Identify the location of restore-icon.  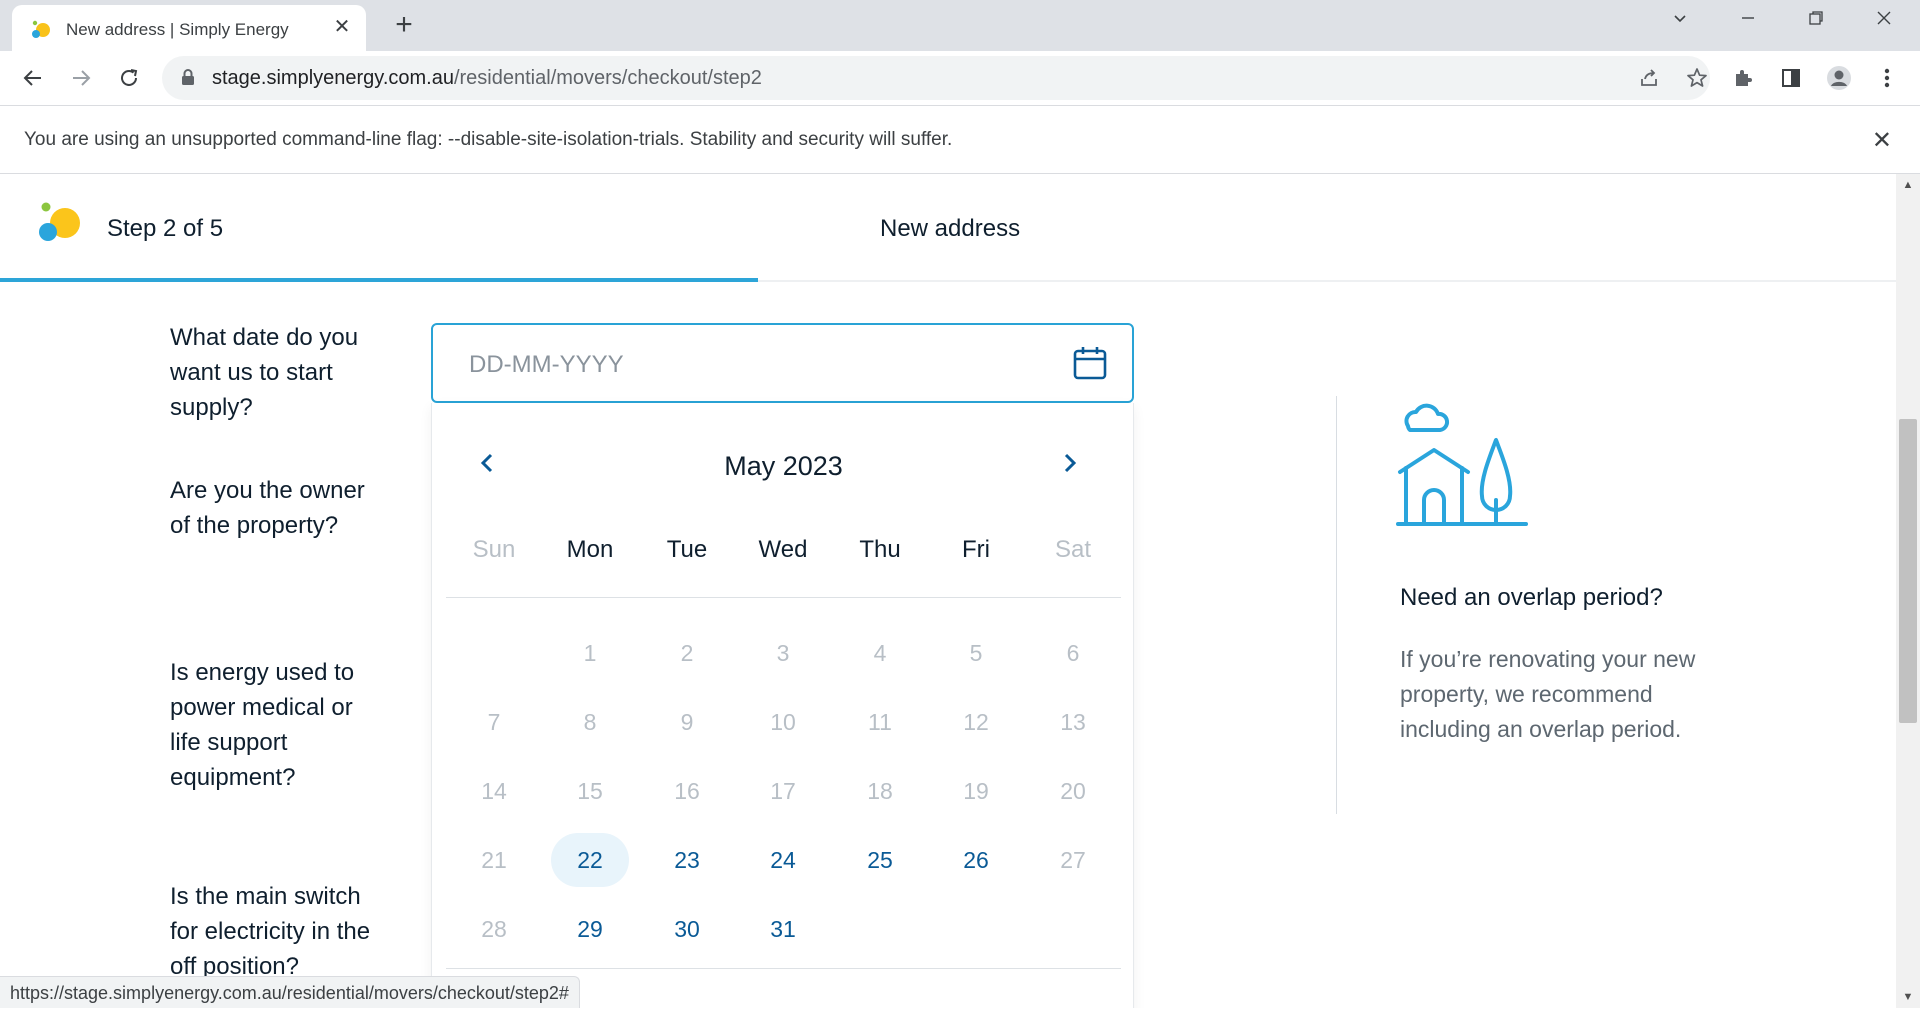
(1816, 25).